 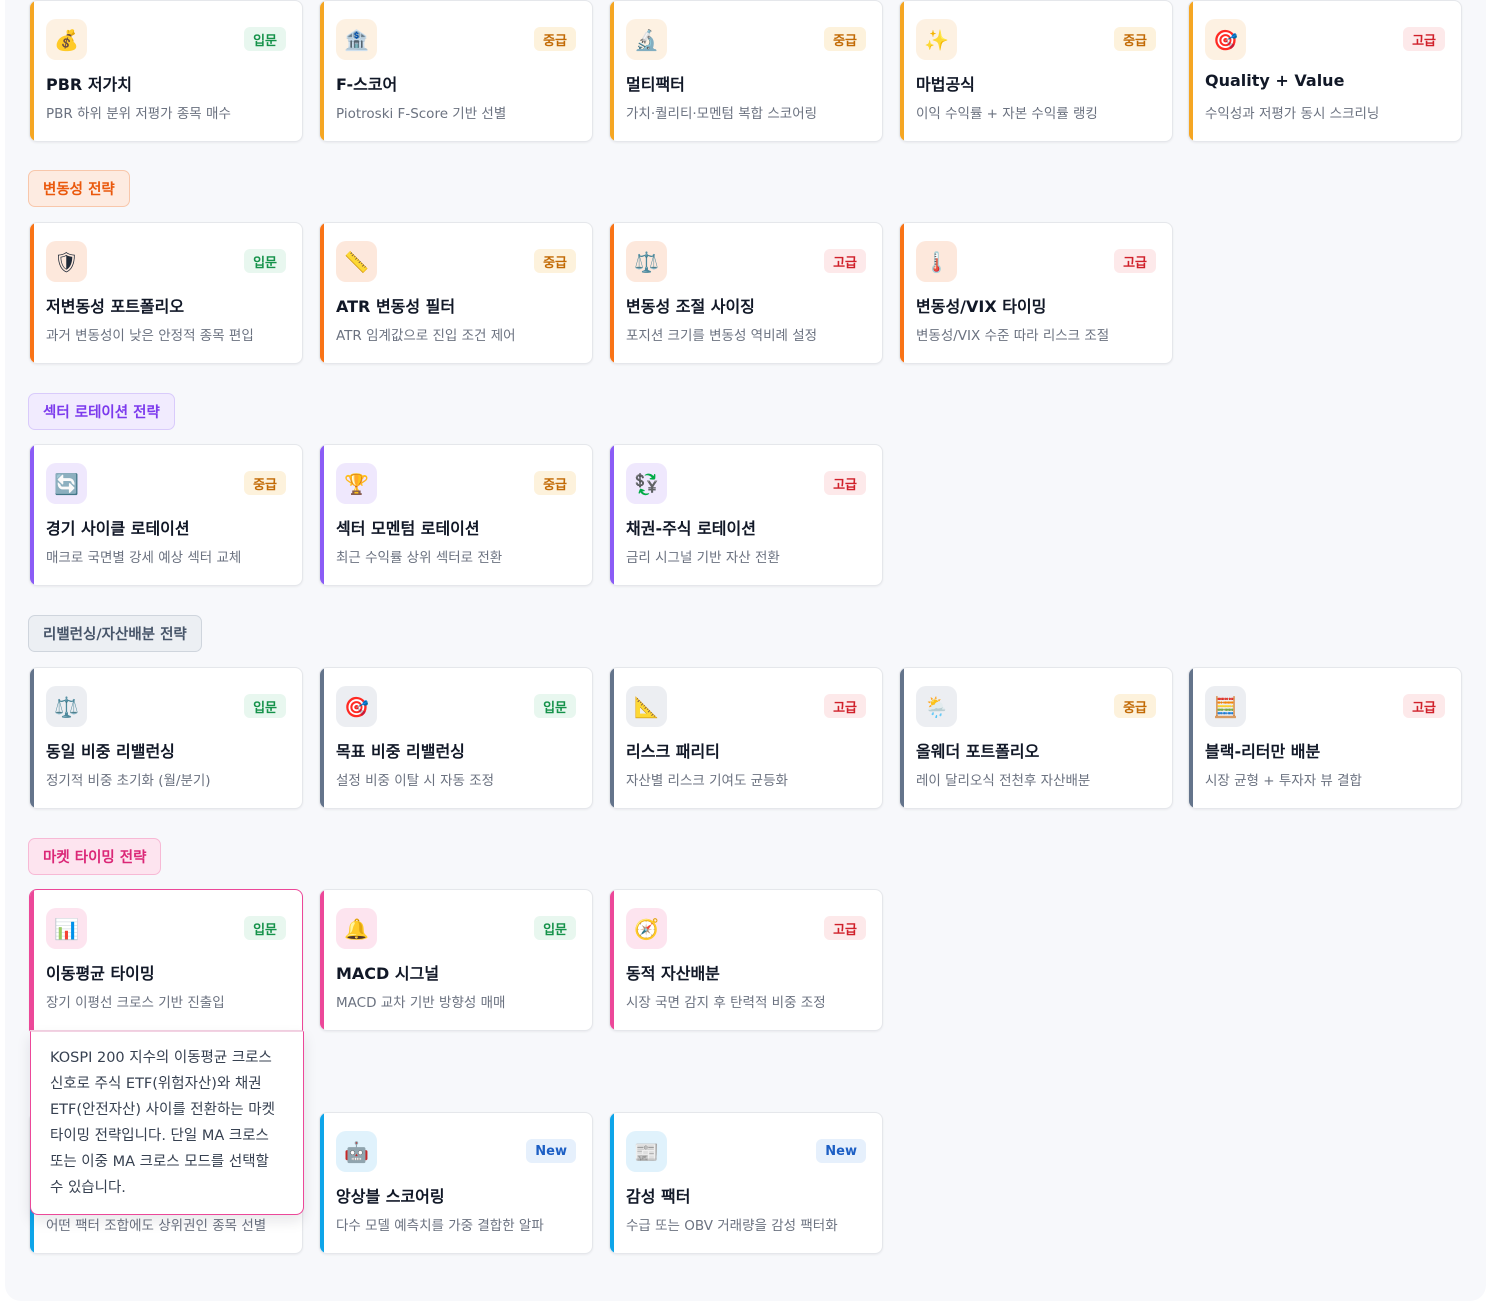 I want to click on card-description: 이익 수익률 + 자본 수익률 랭킹, so click(x=1007, y=114).